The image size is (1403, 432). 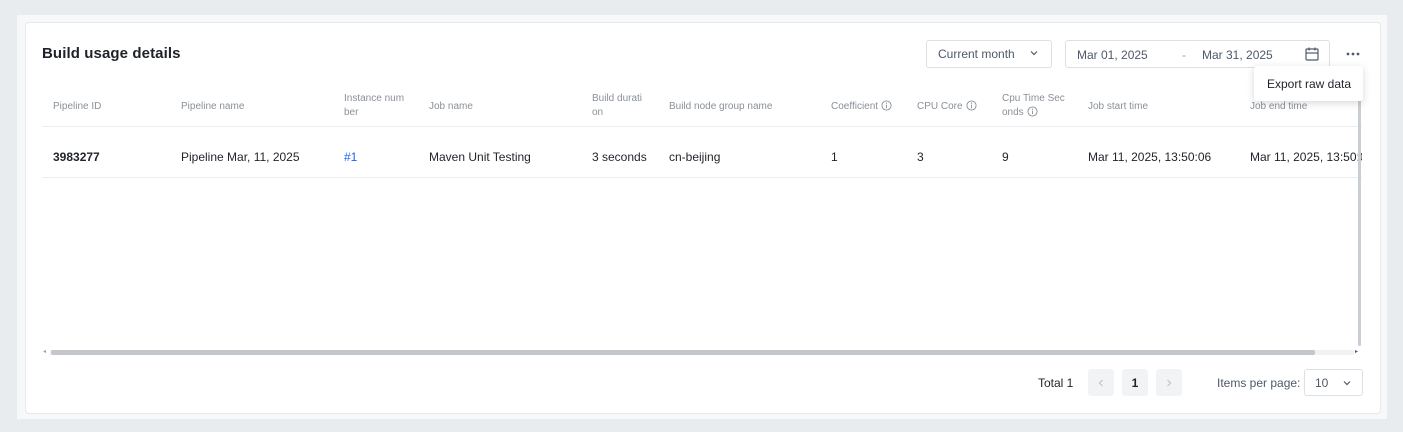 I want to click on vertical-scrollbar, so click(x=1359, y=215).